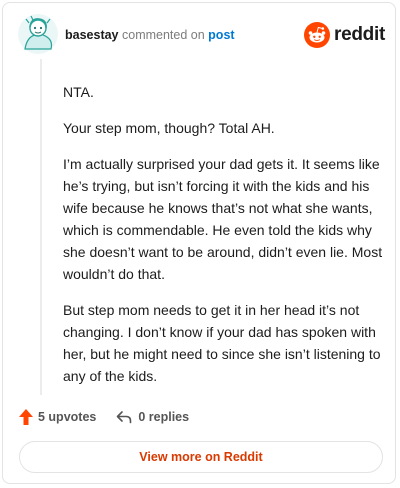 The image size is (400, 488). Describe the element at coordinates (359, 34) in the screenshot. I see `reddit-wordmark: reddit` at that location.